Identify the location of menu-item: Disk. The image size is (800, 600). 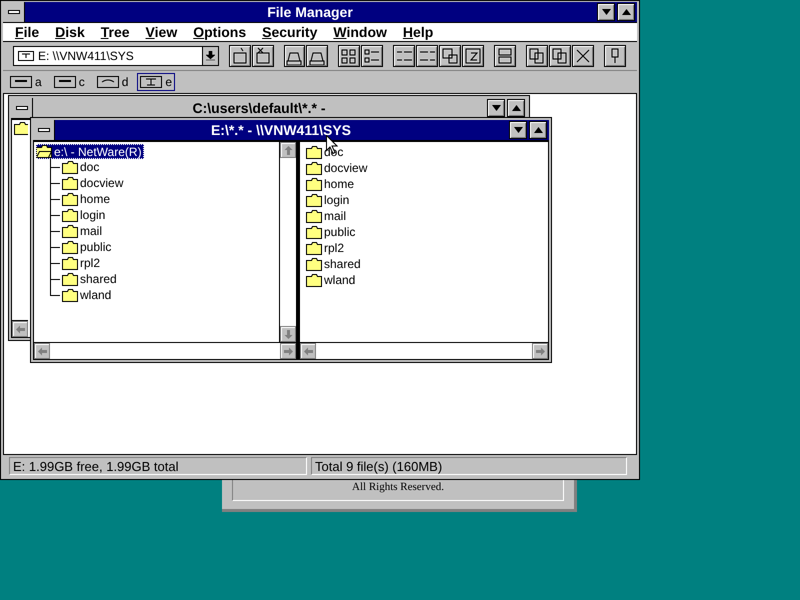
(70, 32).